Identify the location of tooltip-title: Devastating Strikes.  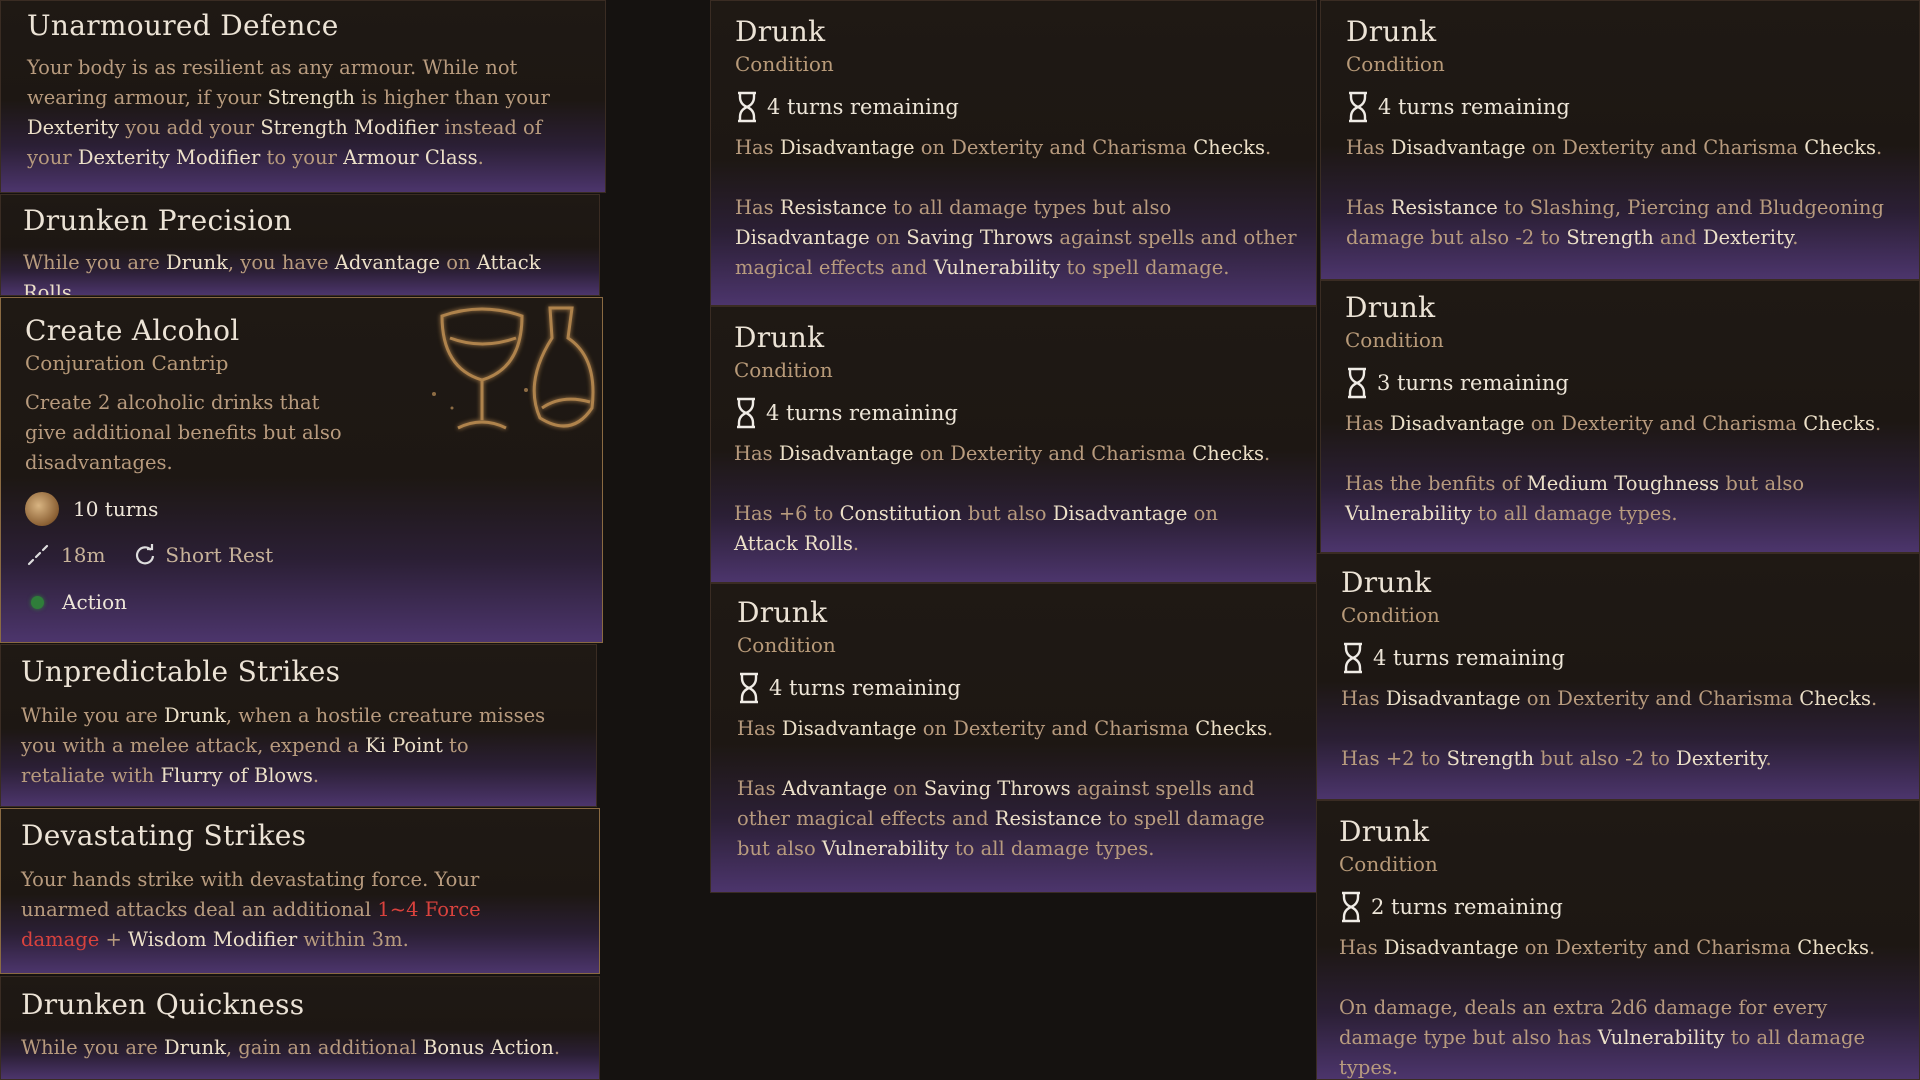
(164, 835).